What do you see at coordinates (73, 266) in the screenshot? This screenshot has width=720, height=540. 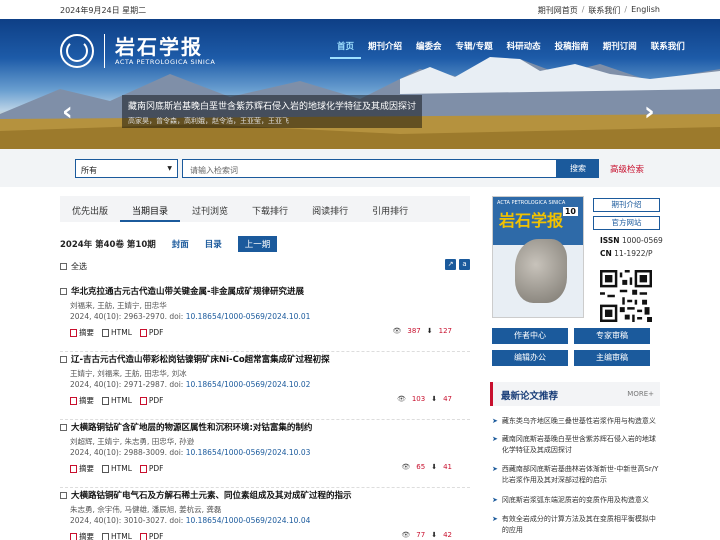 I see `select-all: 全选` at bounding box center [73, 266].